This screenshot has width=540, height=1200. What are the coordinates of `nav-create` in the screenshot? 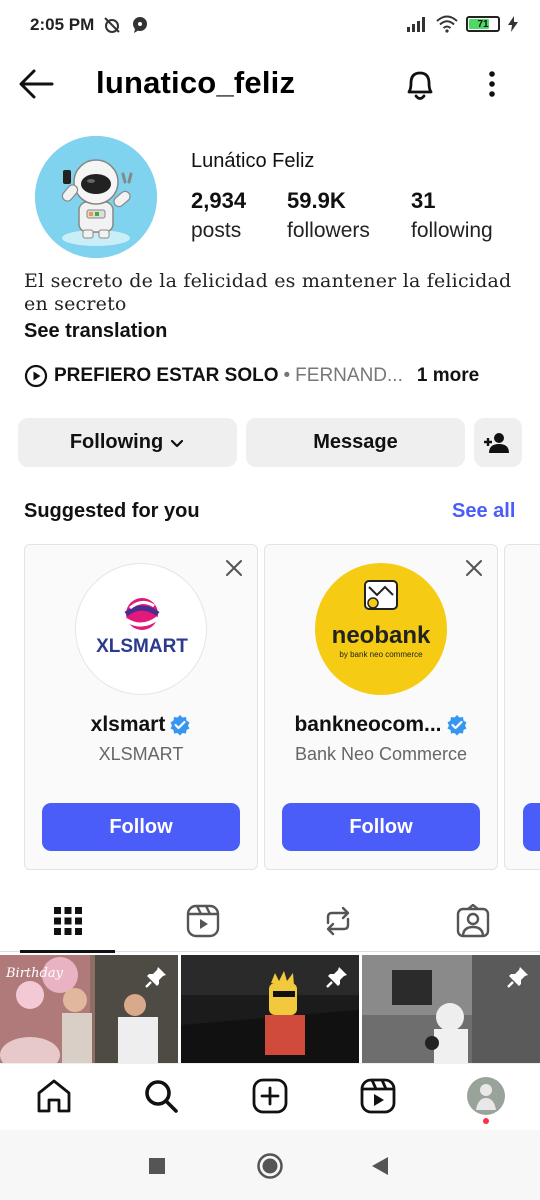 It's located at (270, 1096).